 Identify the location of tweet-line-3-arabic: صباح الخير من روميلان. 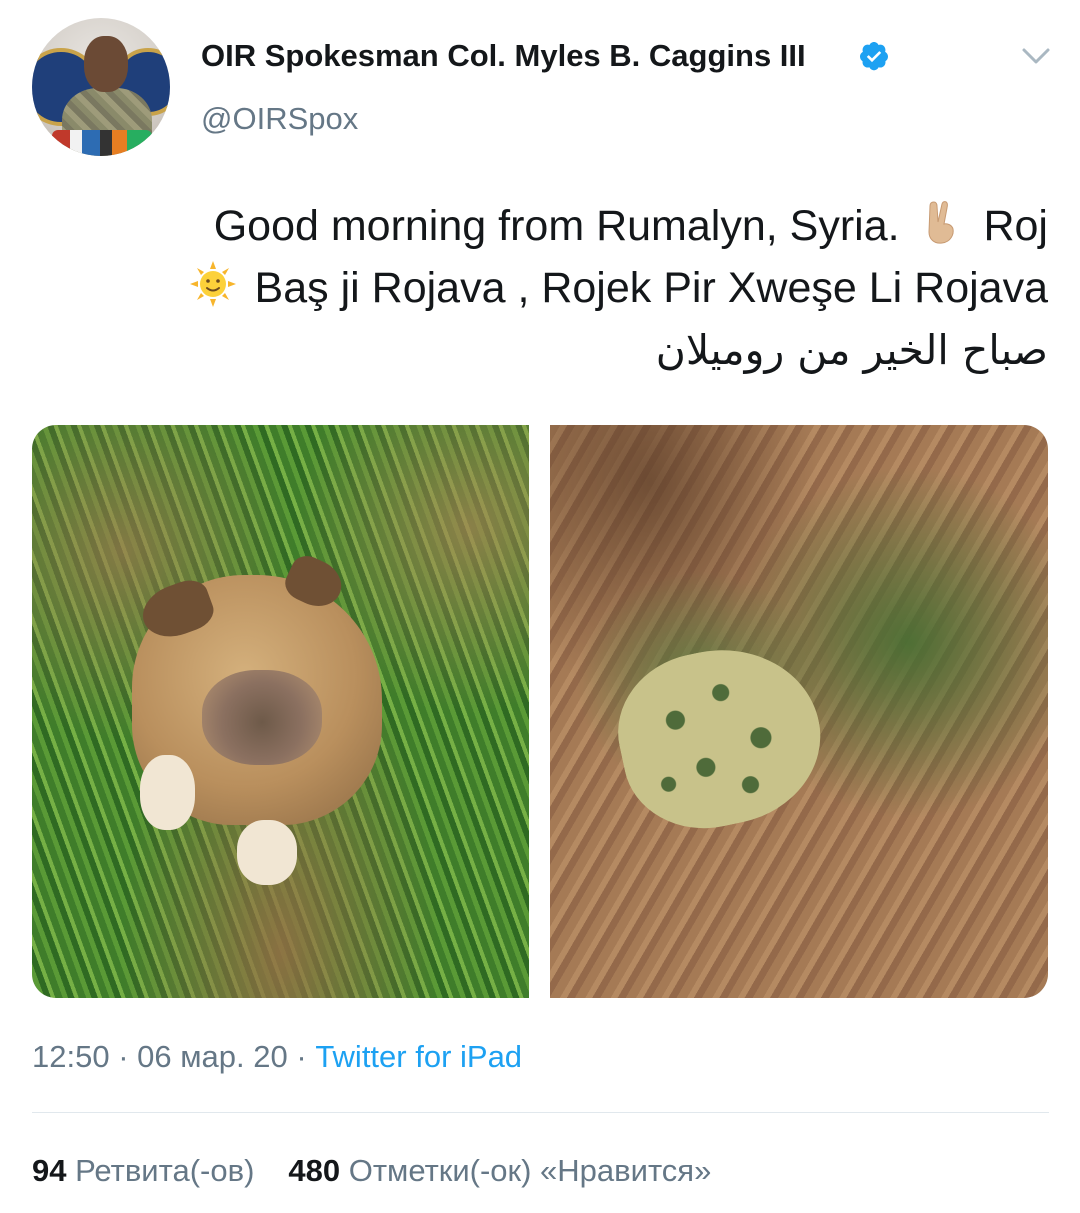
(851, 350).